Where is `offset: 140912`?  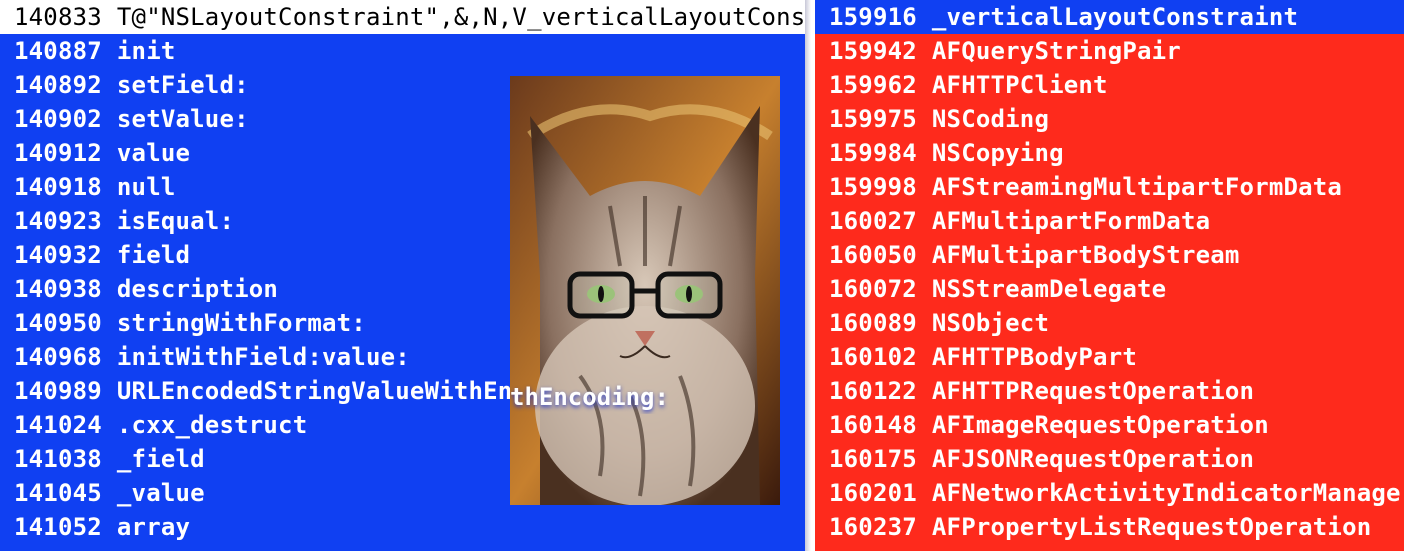
offset: 140912 is located at coordinates (58, 153).